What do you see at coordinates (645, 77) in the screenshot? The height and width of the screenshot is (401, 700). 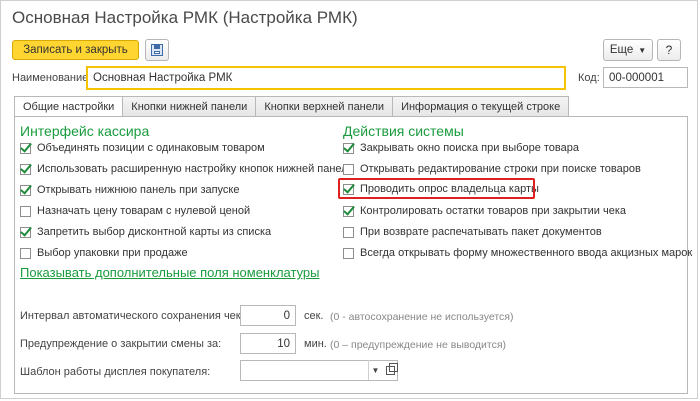 I see `code-input: 00-000001` at bounding box center [645, 77].